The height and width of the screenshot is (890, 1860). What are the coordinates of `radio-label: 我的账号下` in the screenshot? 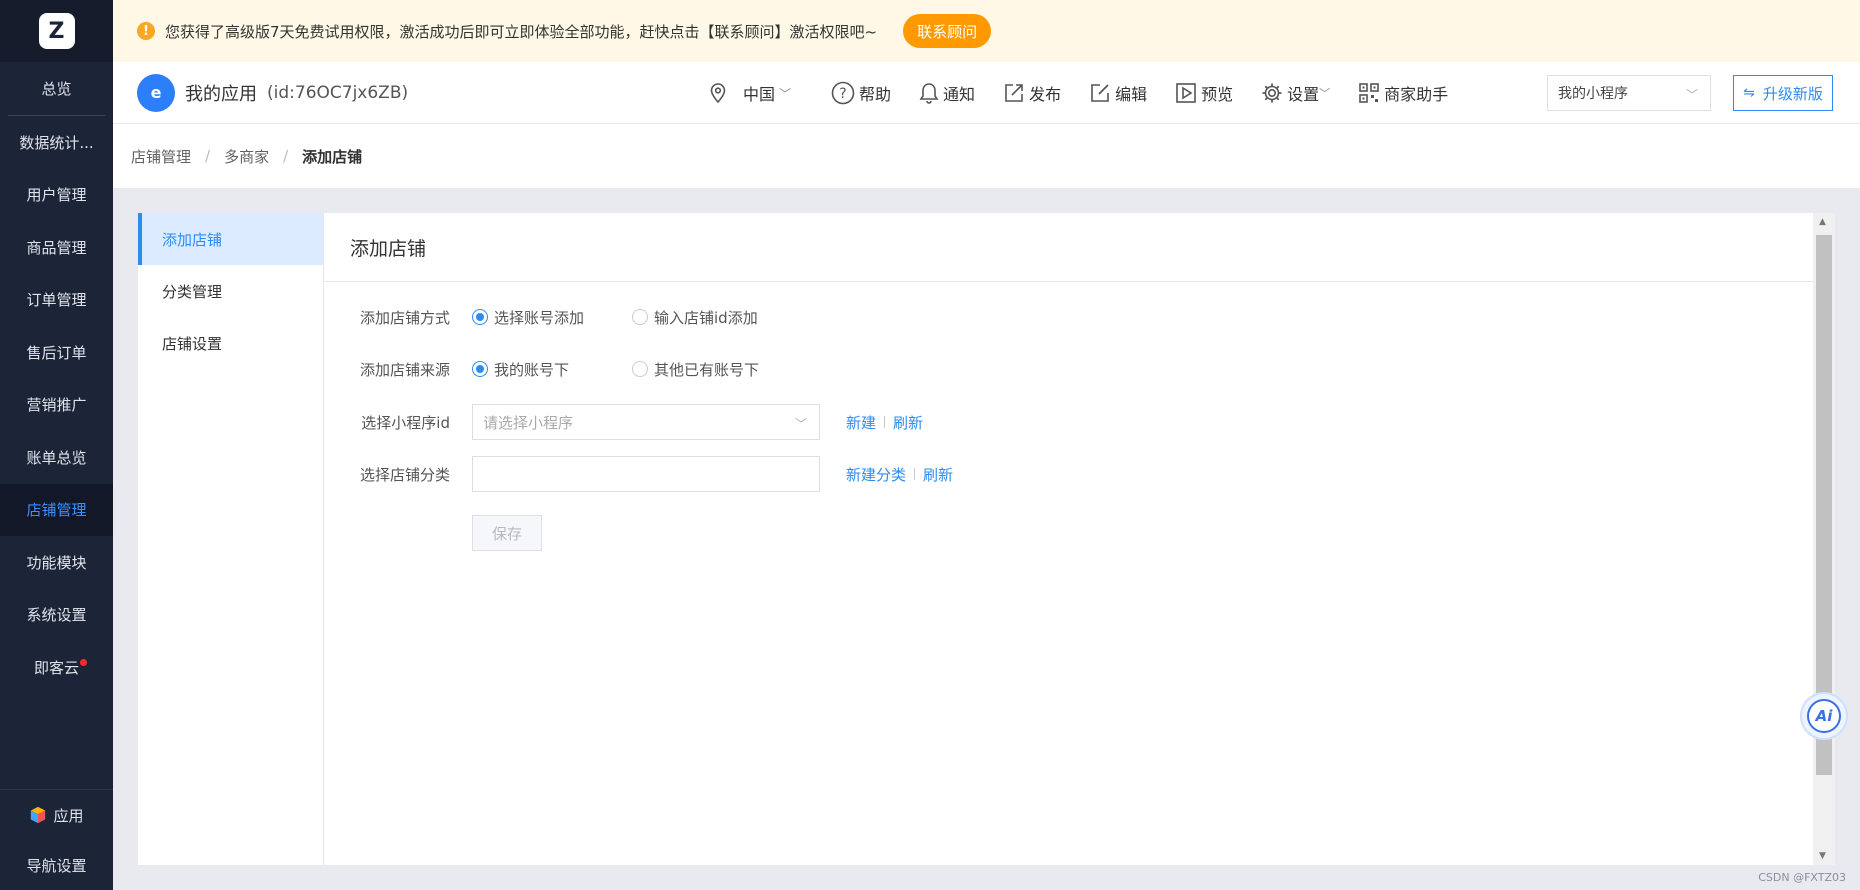 It's located at (532, 369).